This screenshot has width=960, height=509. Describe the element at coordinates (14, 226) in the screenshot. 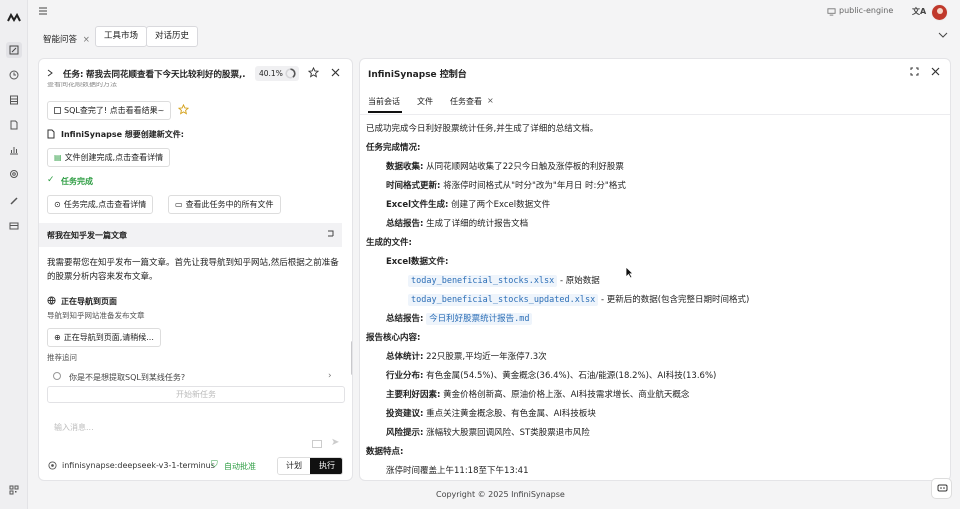

I see `storage-icon` at that location.